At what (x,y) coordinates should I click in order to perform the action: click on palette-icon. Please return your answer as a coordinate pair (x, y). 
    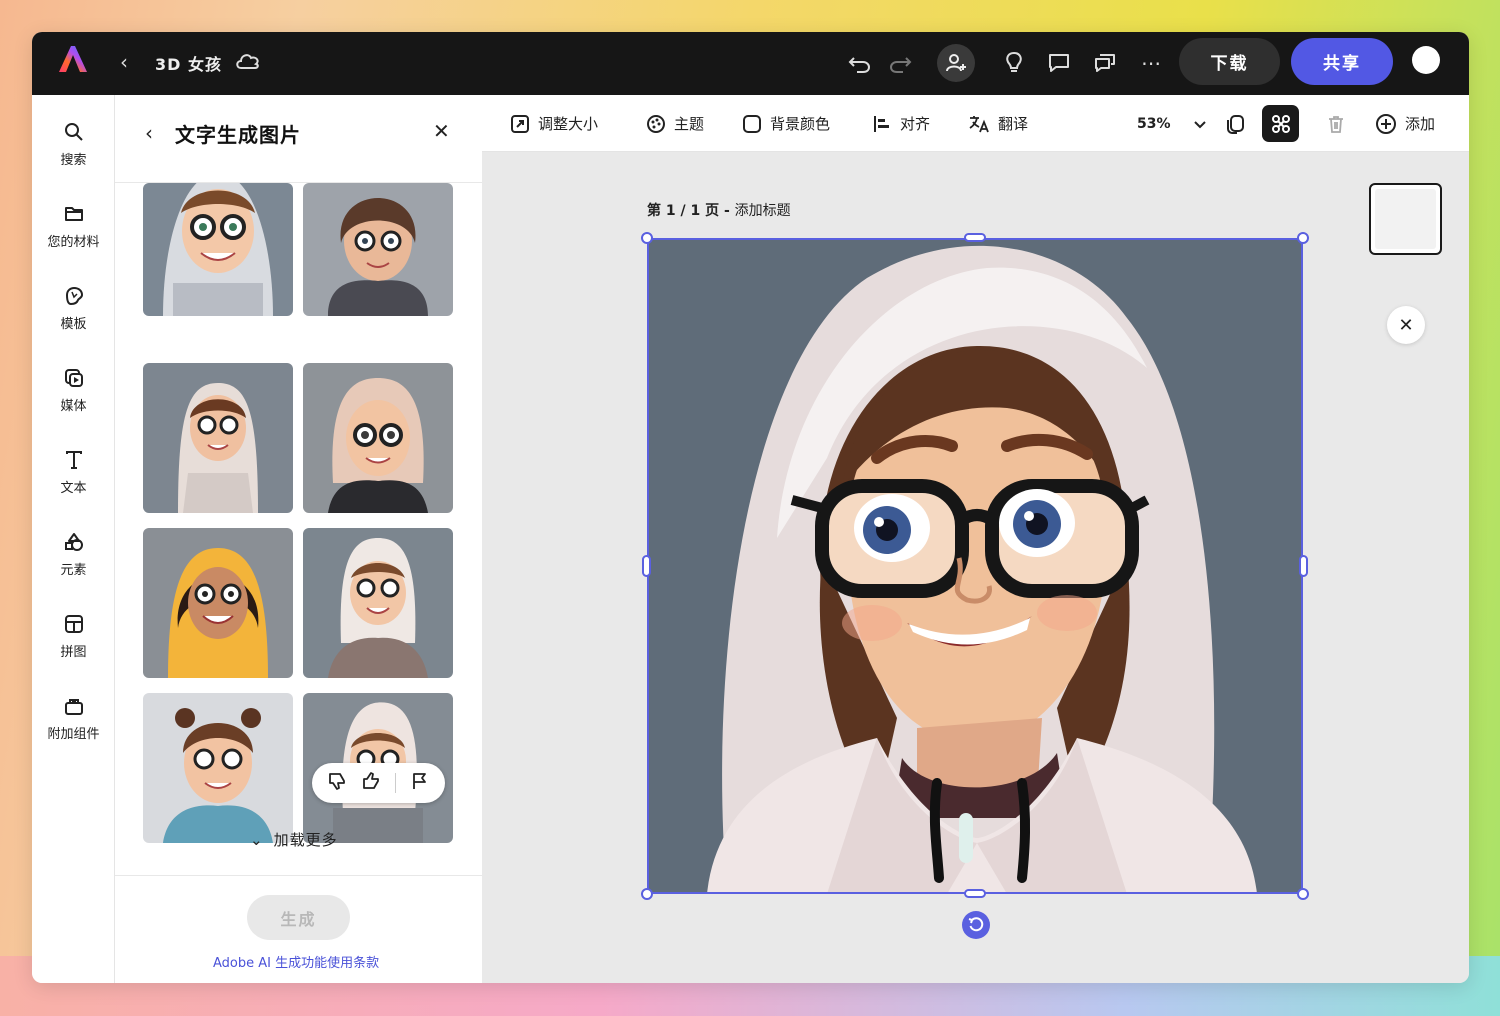
    Looking at the image, I should click on (656, 123).